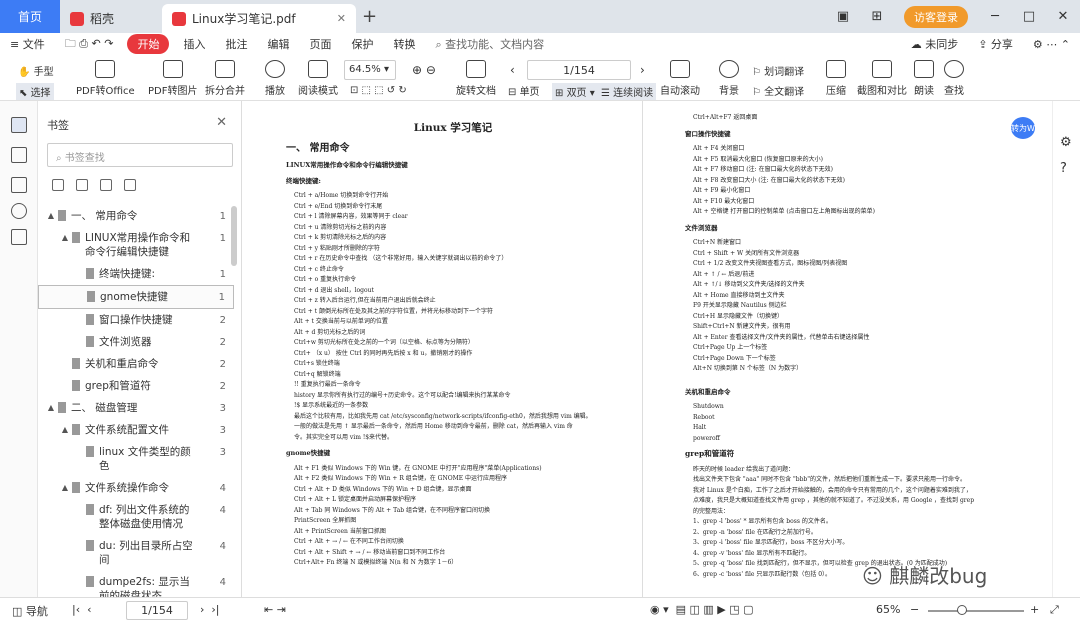 The width and height of the screenshot is (1080, 623). Describe the element at coordinates (140, 155) in the screenshot. I see `bookmark-search-input: ⌕ 书签查找` at that location.